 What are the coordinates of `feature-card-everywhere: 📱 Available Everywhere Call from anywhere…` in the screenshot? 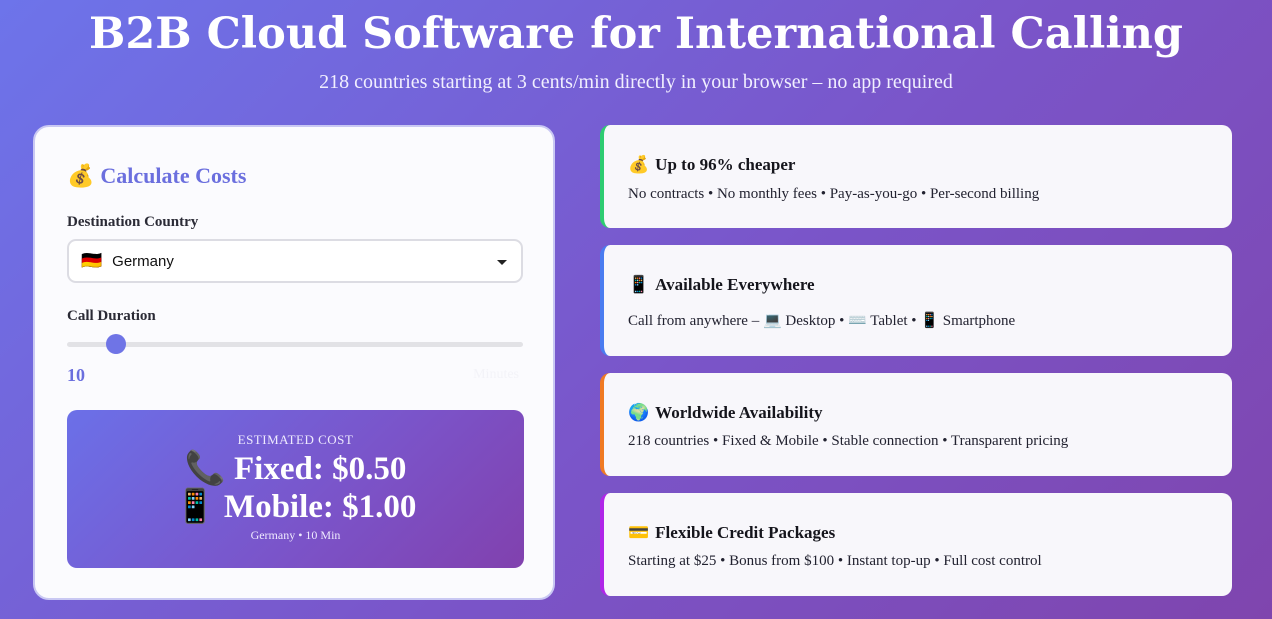 It's located at (916, 300).